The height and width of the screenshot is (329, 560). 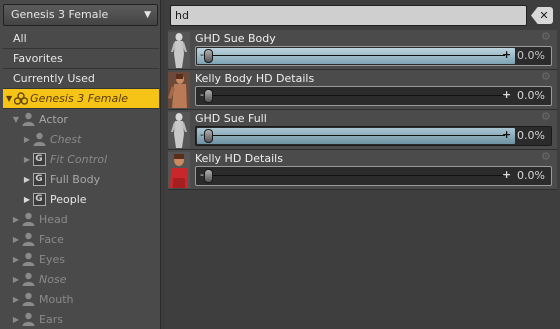 What do you see at coordinates (38, 58) in the screenshot?
I see `category-label: Favorites` at bounding box center [38, 58].